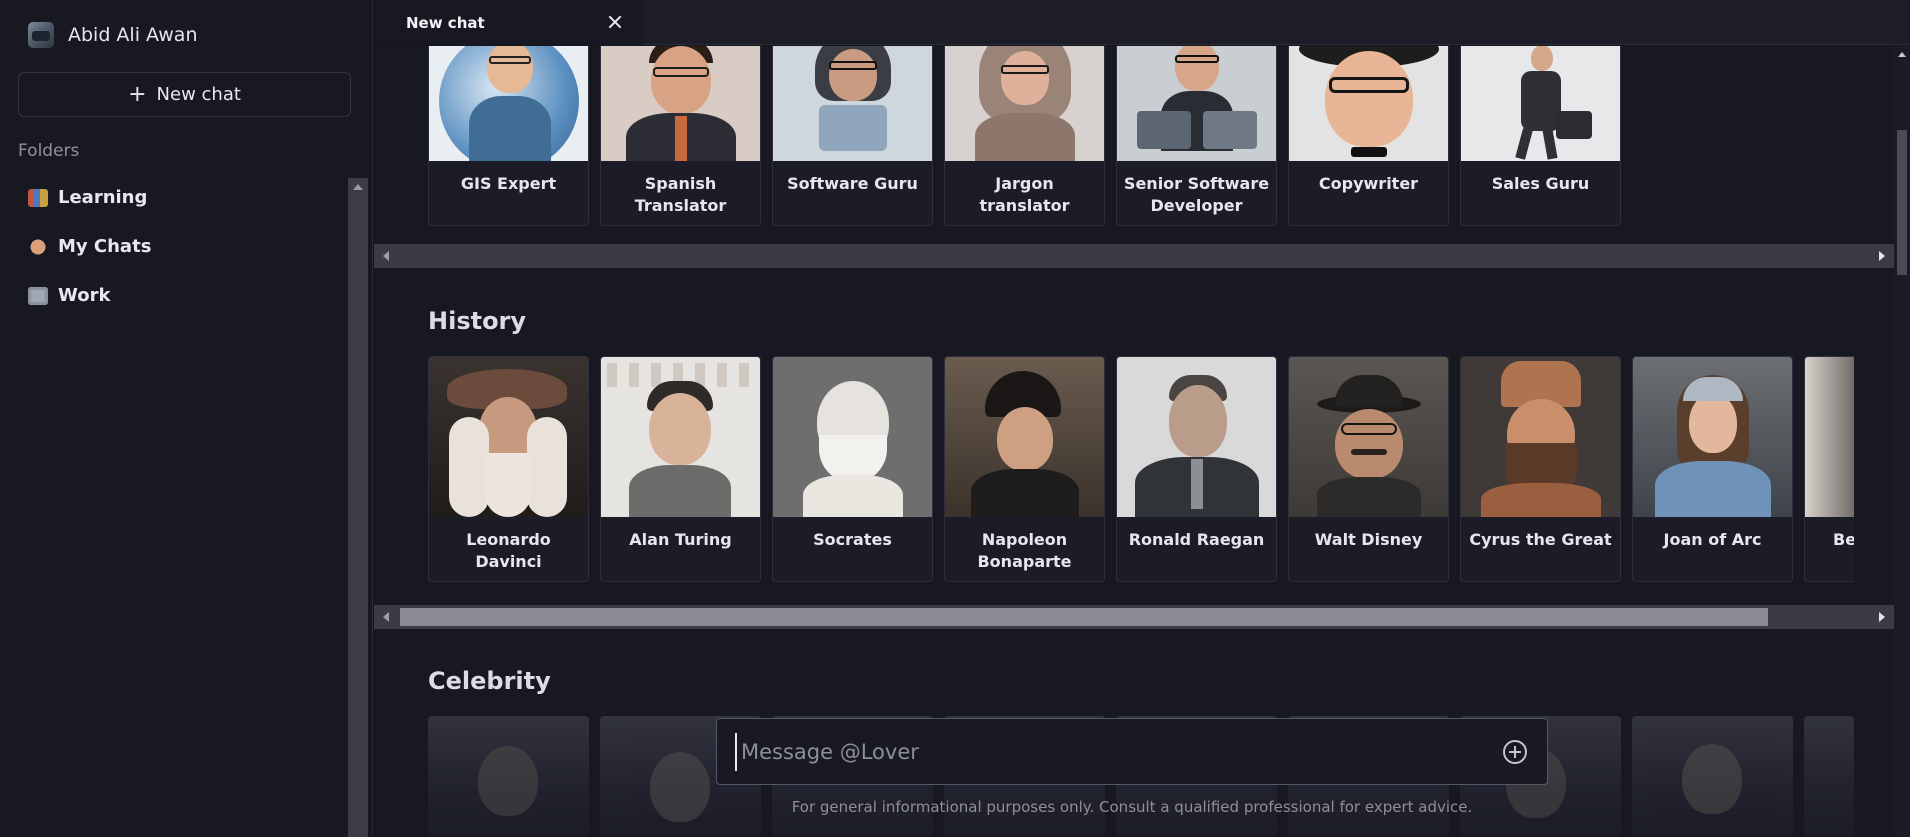 This screenshot has width=1910, height=837. What do you see at coordinates (1540, 539) in the screenshot?
I see `persona-name: Cyrus the Great` at bounding box center [1540, 539].